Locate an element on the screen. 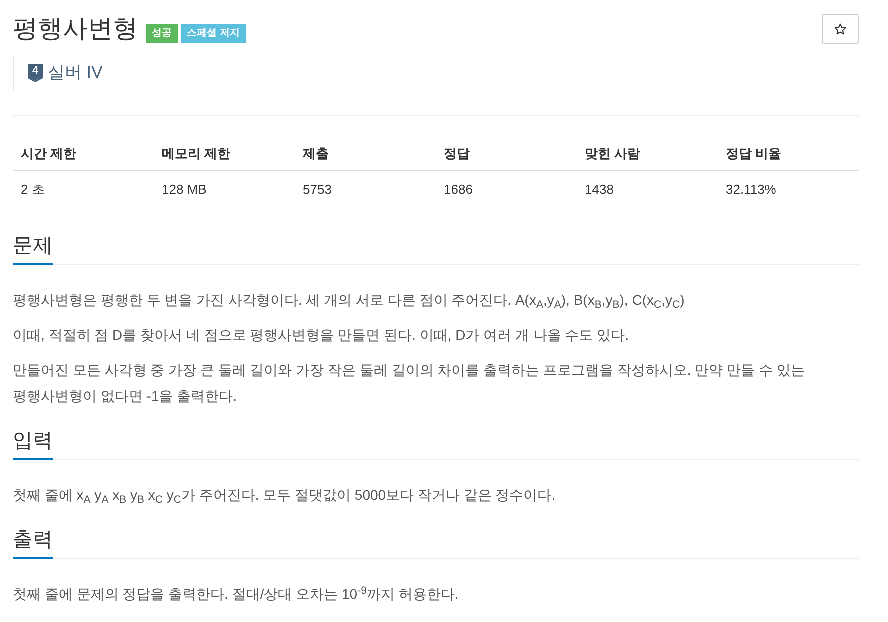 This screenshot has width=888, height=622. column-header: 제출 is located at coordinates (365, 154).